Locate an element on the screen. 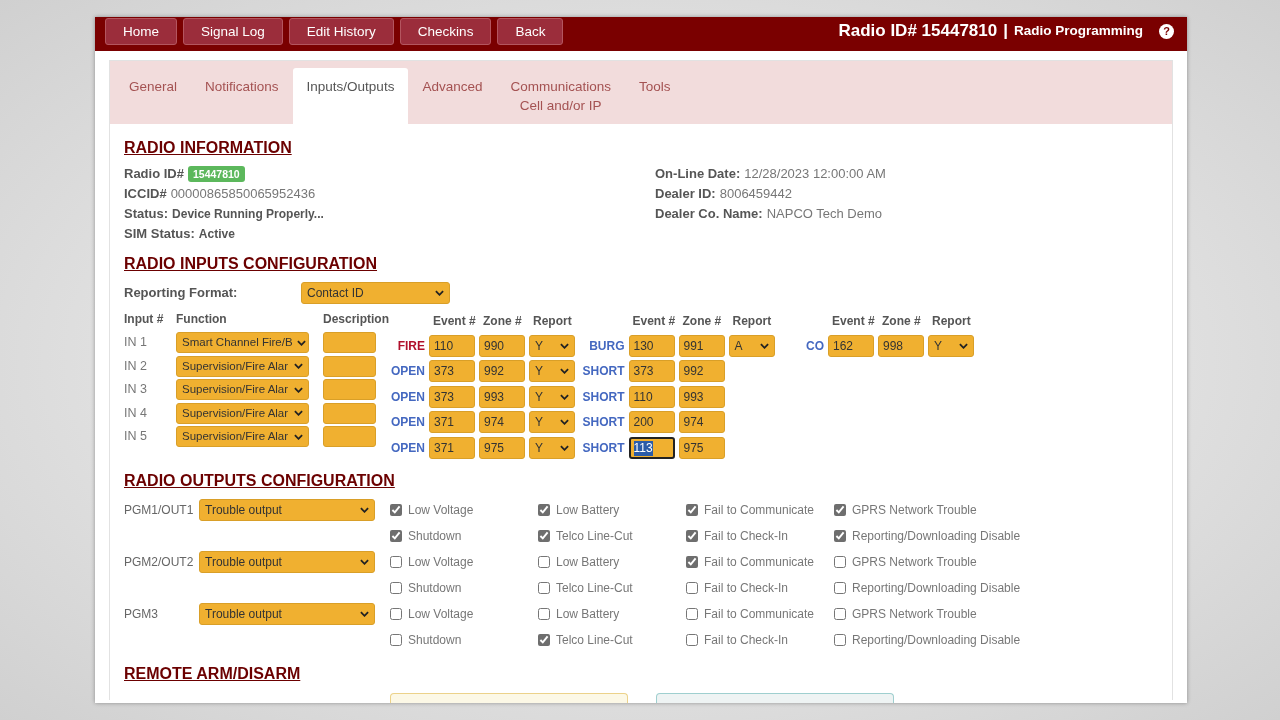 This screenshot has width=1280, height=720. section-heading: RADIO OUTPUTS CONFIGURATION is located at coordinates (259, 481).